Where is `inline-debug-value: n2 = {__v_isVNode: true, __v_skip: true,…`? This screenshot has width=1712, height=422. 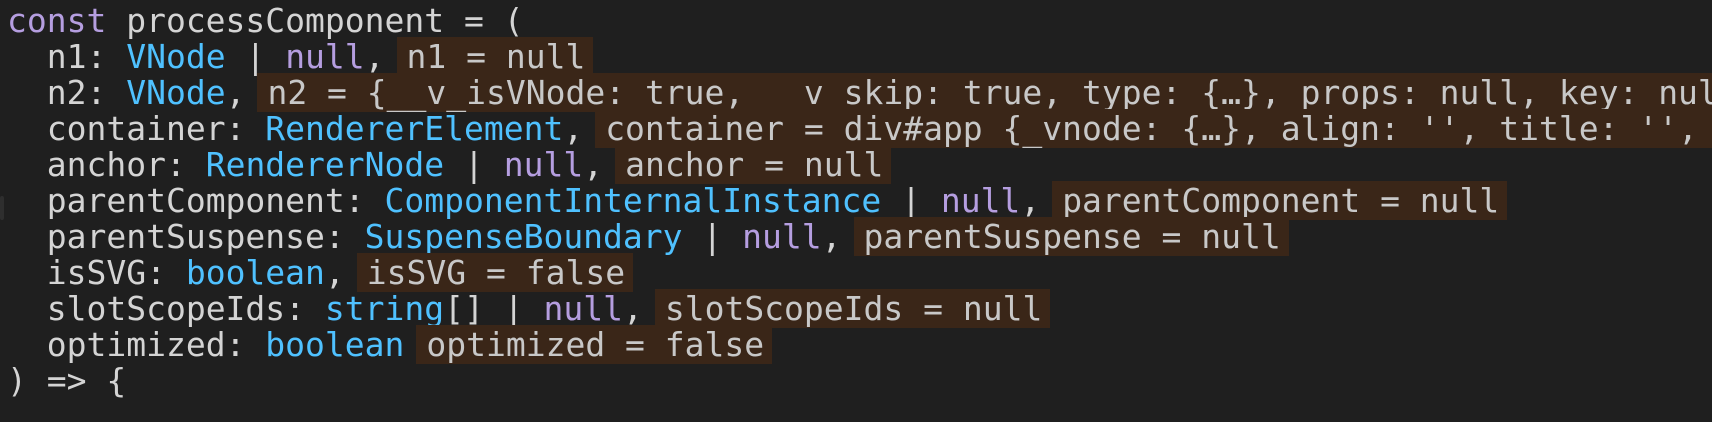 inline-debug-value: n2 = {__v_isVNode: true, __v_skip: true,… is located at coordinates (984, 92).